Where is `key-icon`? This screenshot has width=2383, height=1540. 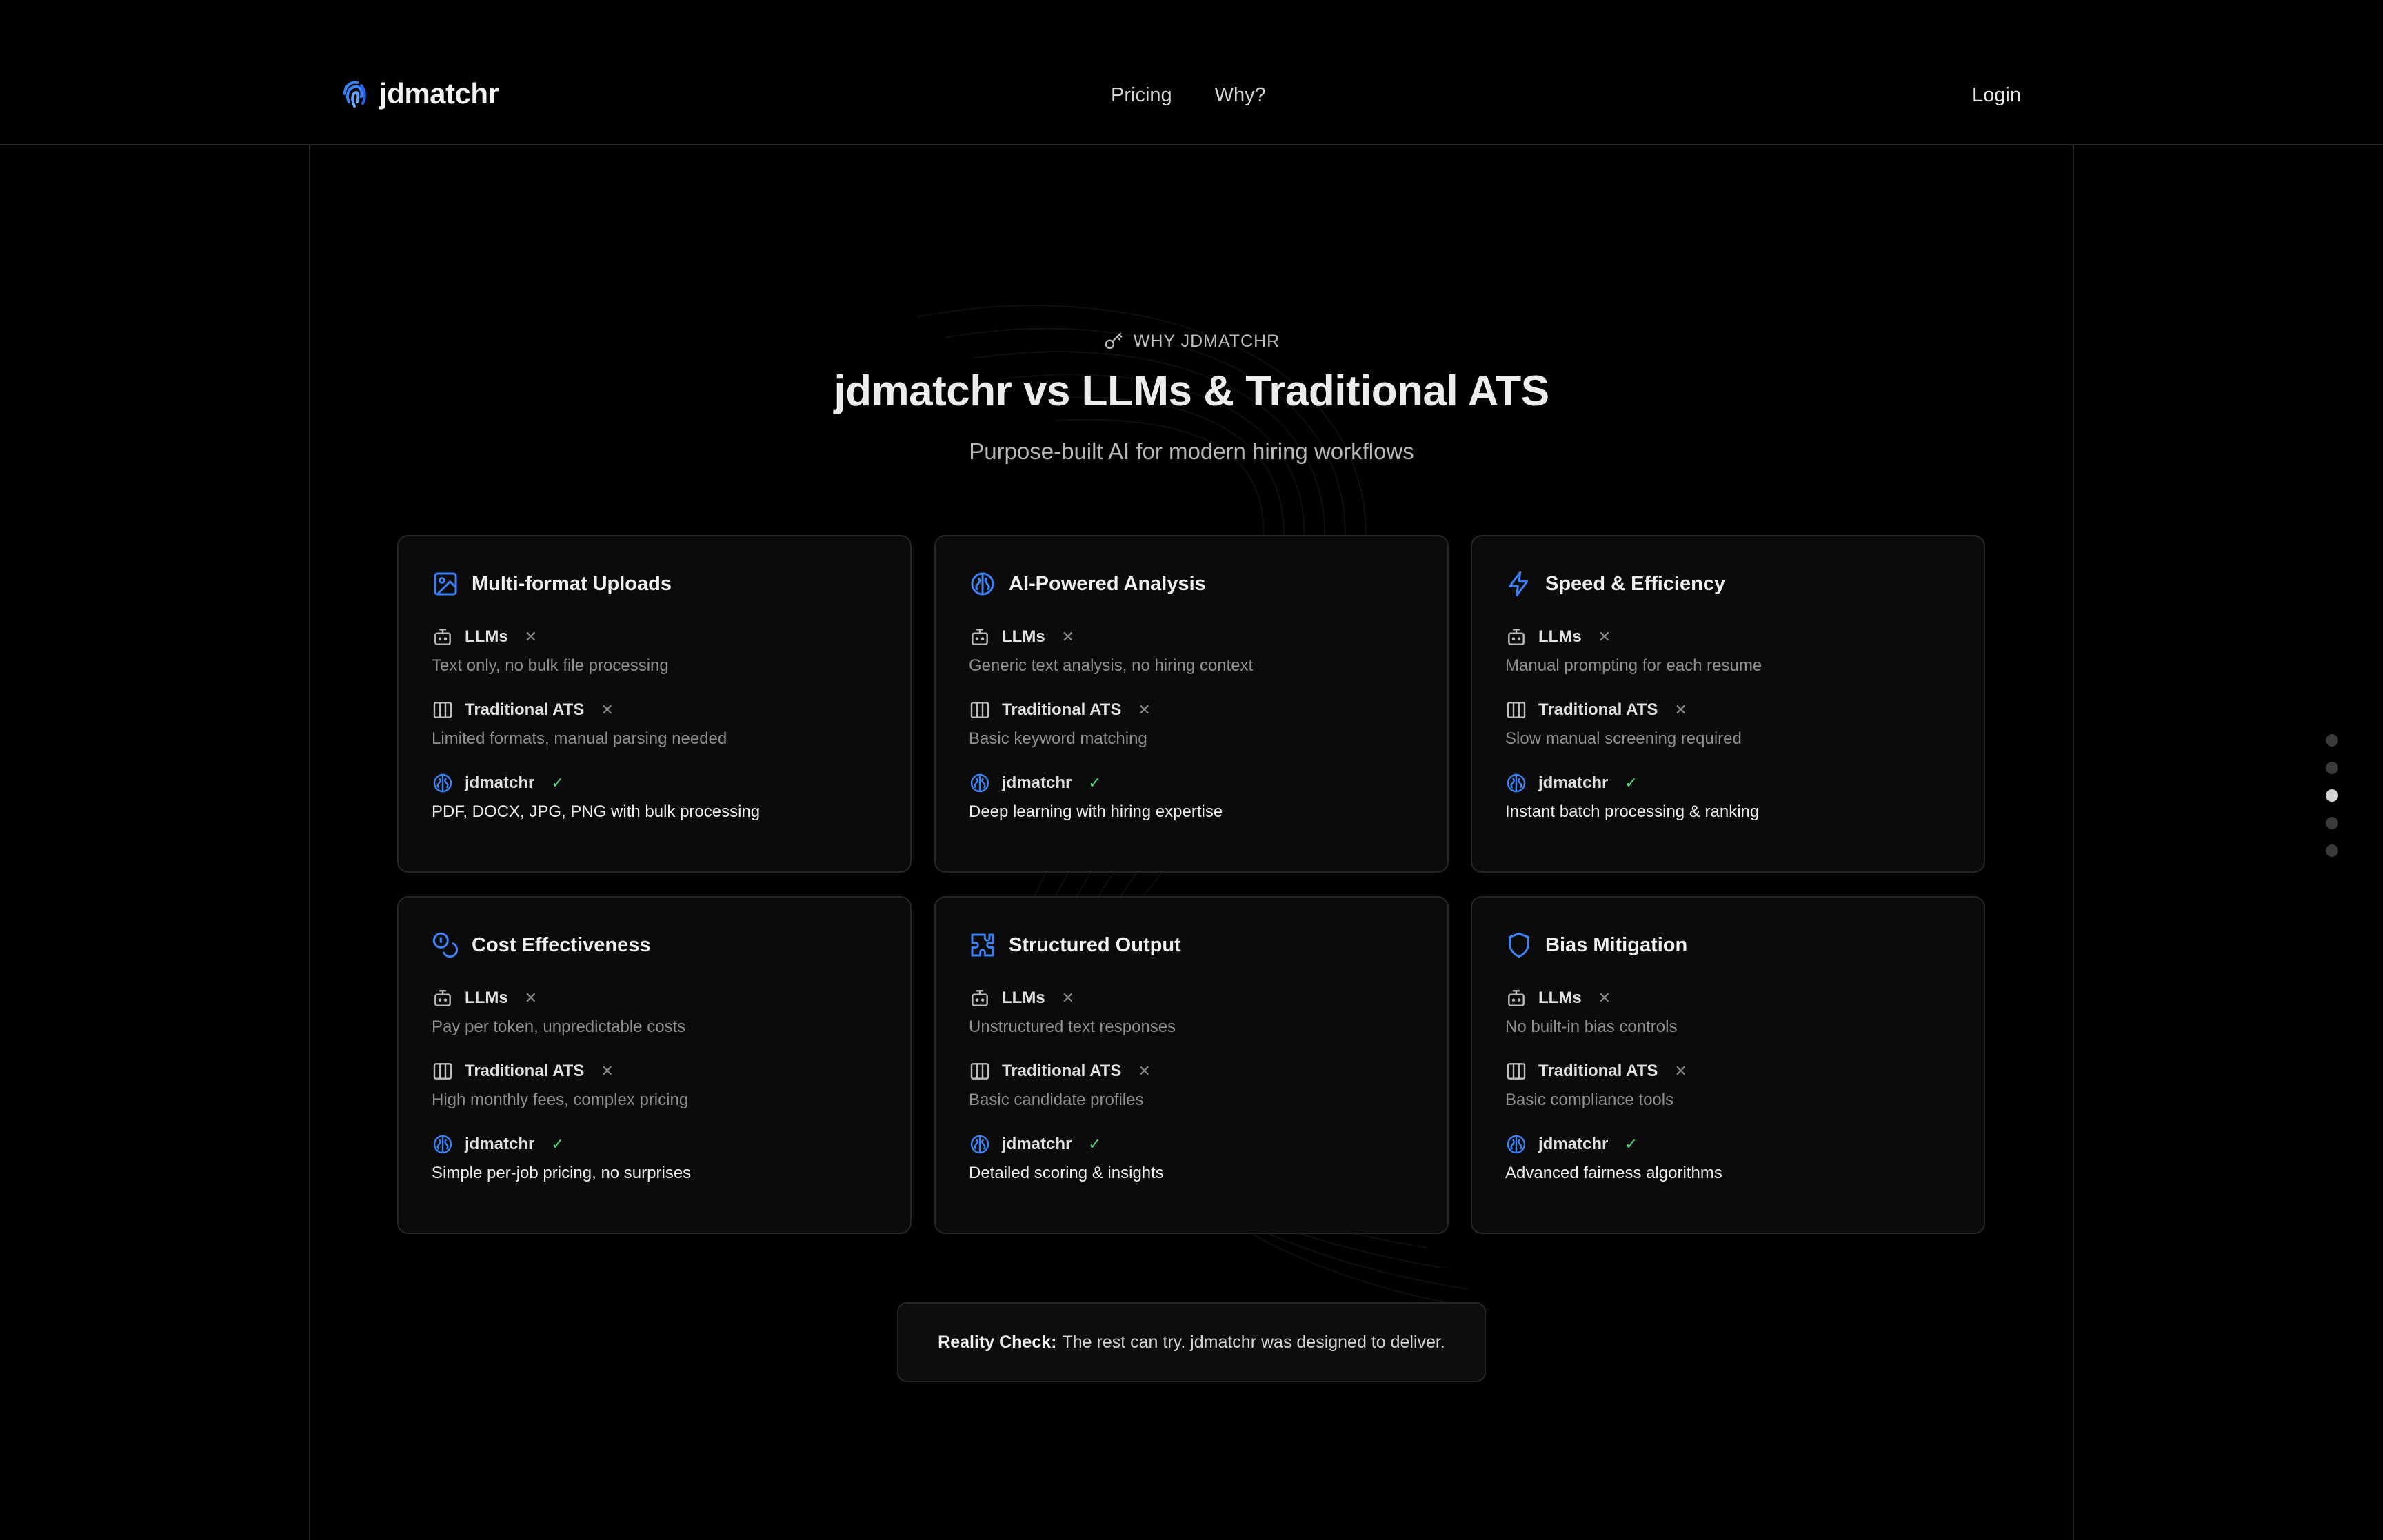 key-icon is located at coordinates (1114, 341).